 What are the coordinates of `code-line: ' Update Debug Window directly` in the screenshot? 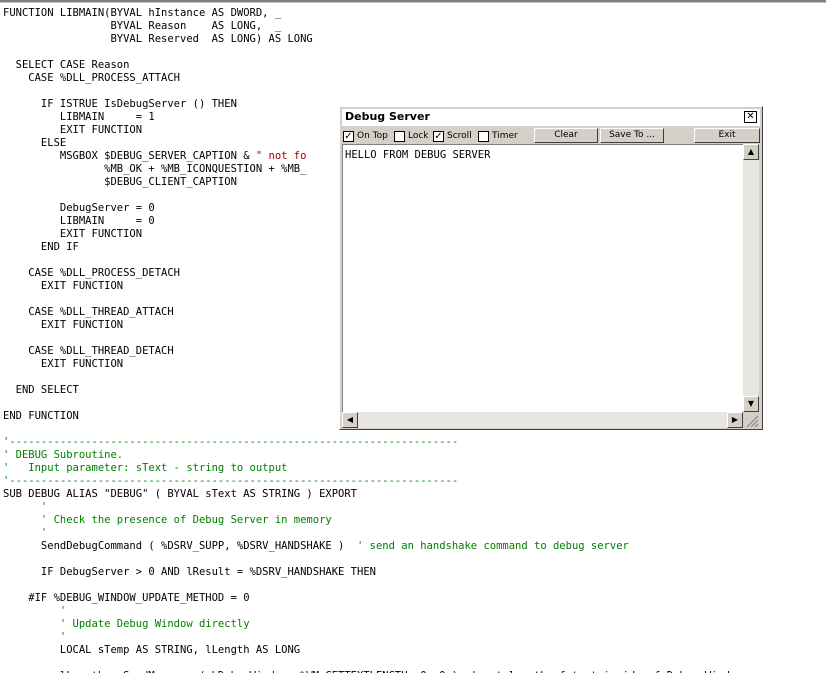 It's located at (126, 624).